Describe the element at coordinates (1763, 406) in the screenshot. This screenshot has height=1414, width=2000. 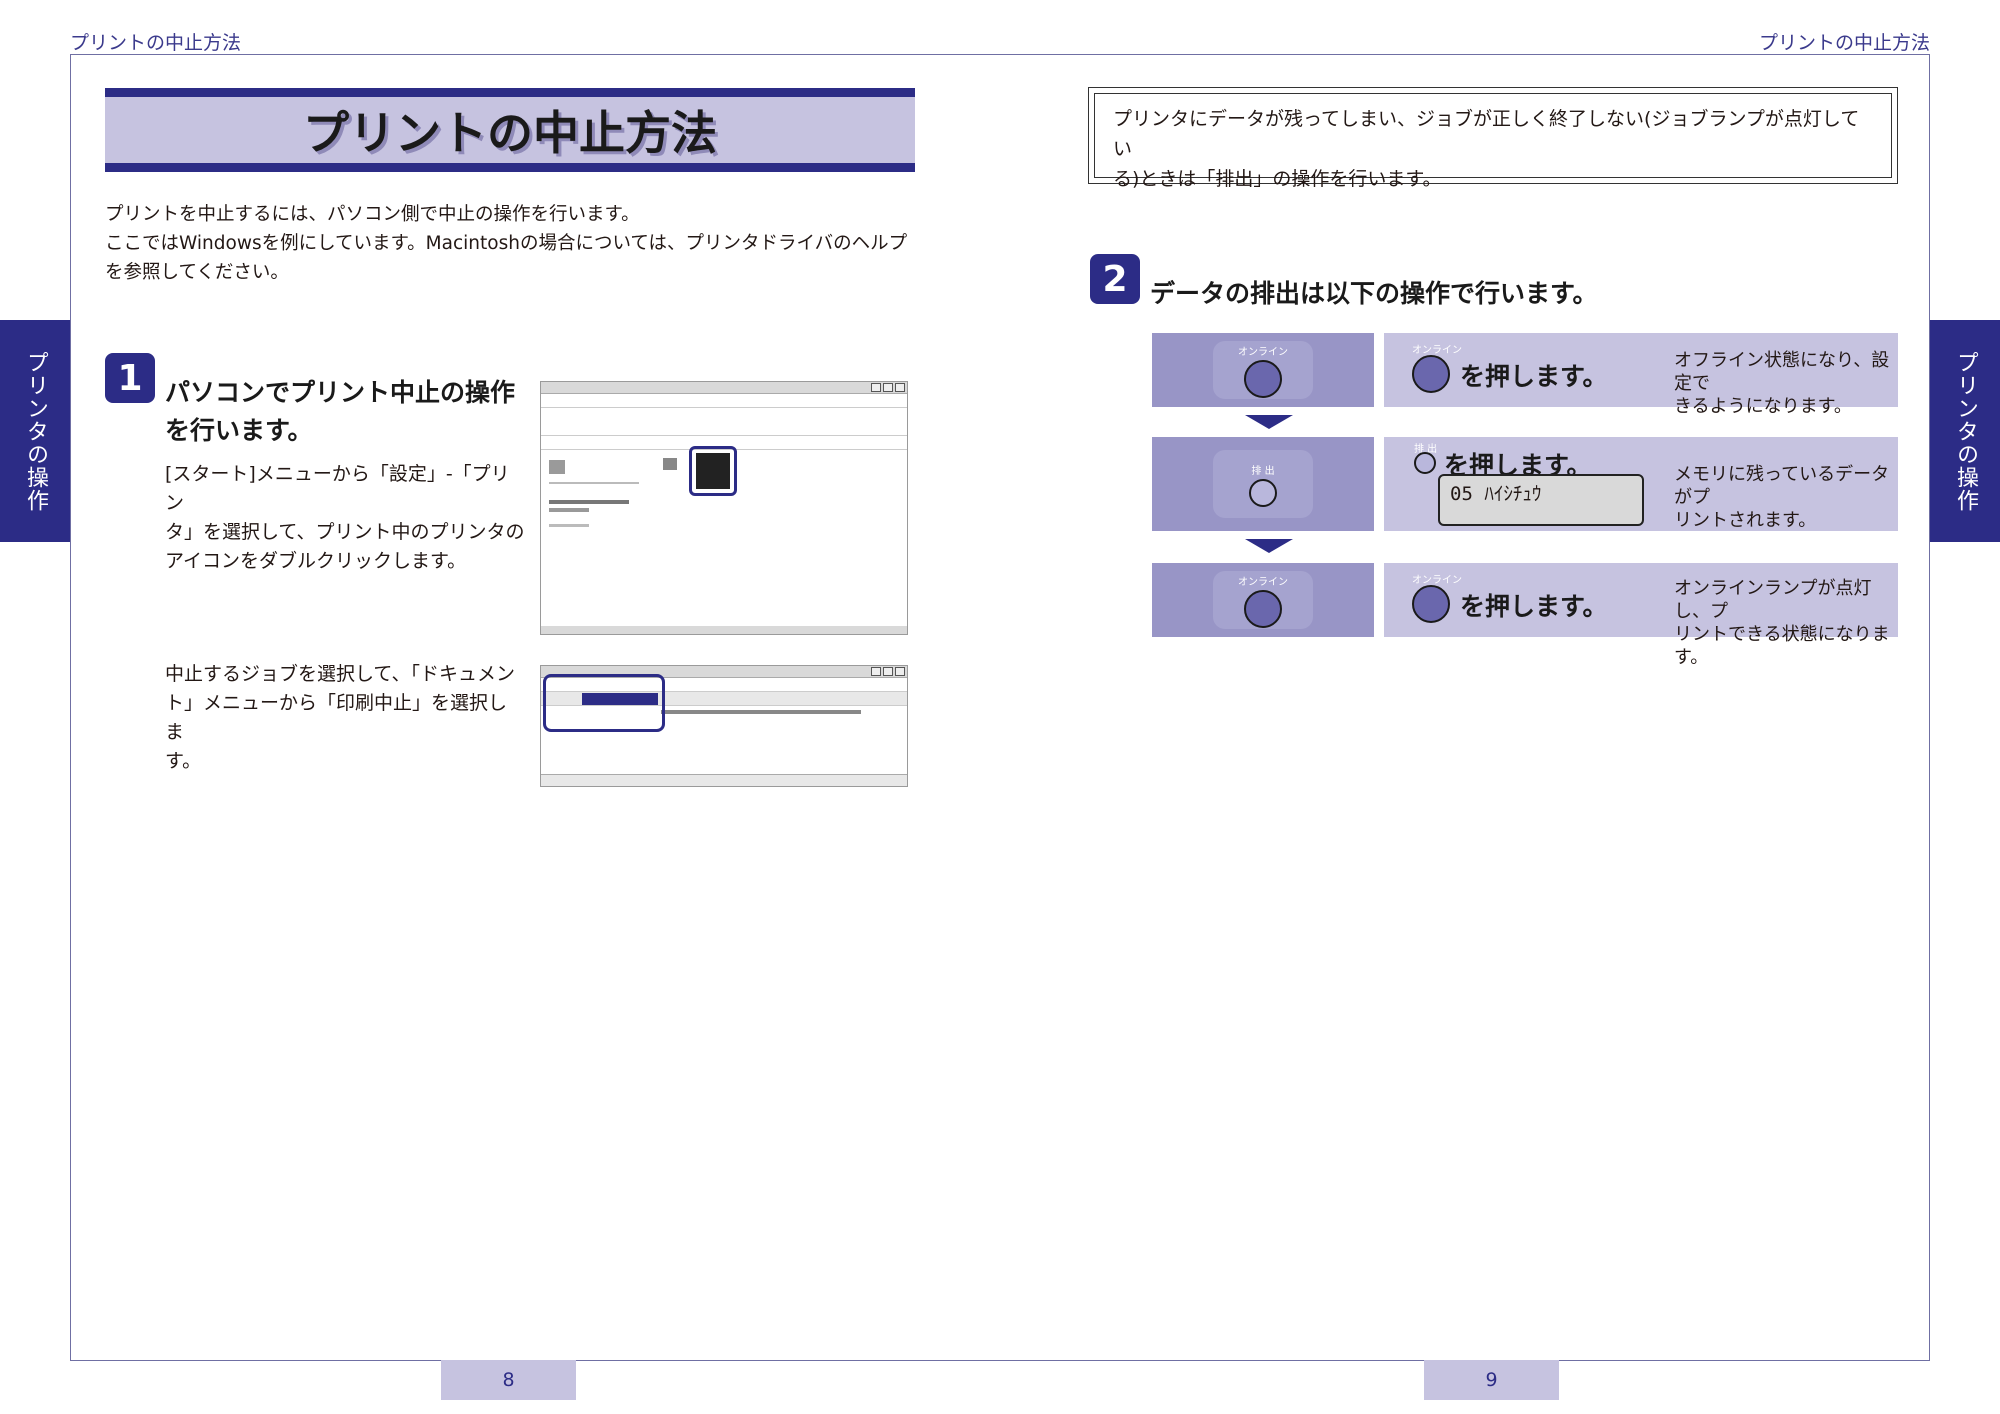
I see `desc-line: きるようになります。` at that location.